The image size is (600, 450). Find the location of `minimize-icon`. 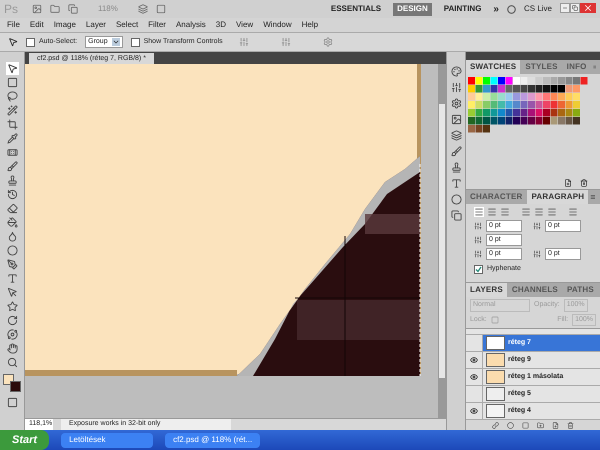

minimize-icon is located at coordinates (565, 8).